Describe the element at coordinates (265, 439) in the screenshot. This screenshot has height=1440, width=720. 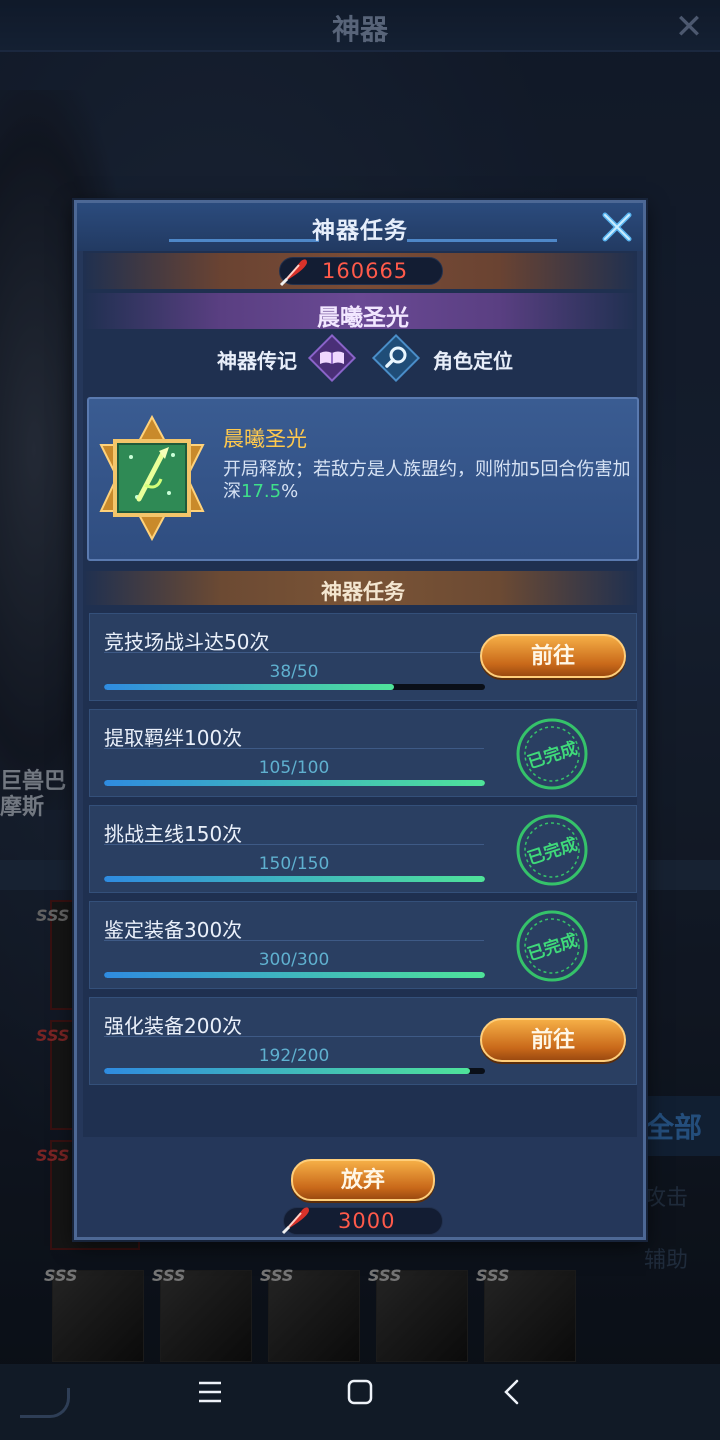
I see `artifact-skill-name: 晨曦圣光` at that location.